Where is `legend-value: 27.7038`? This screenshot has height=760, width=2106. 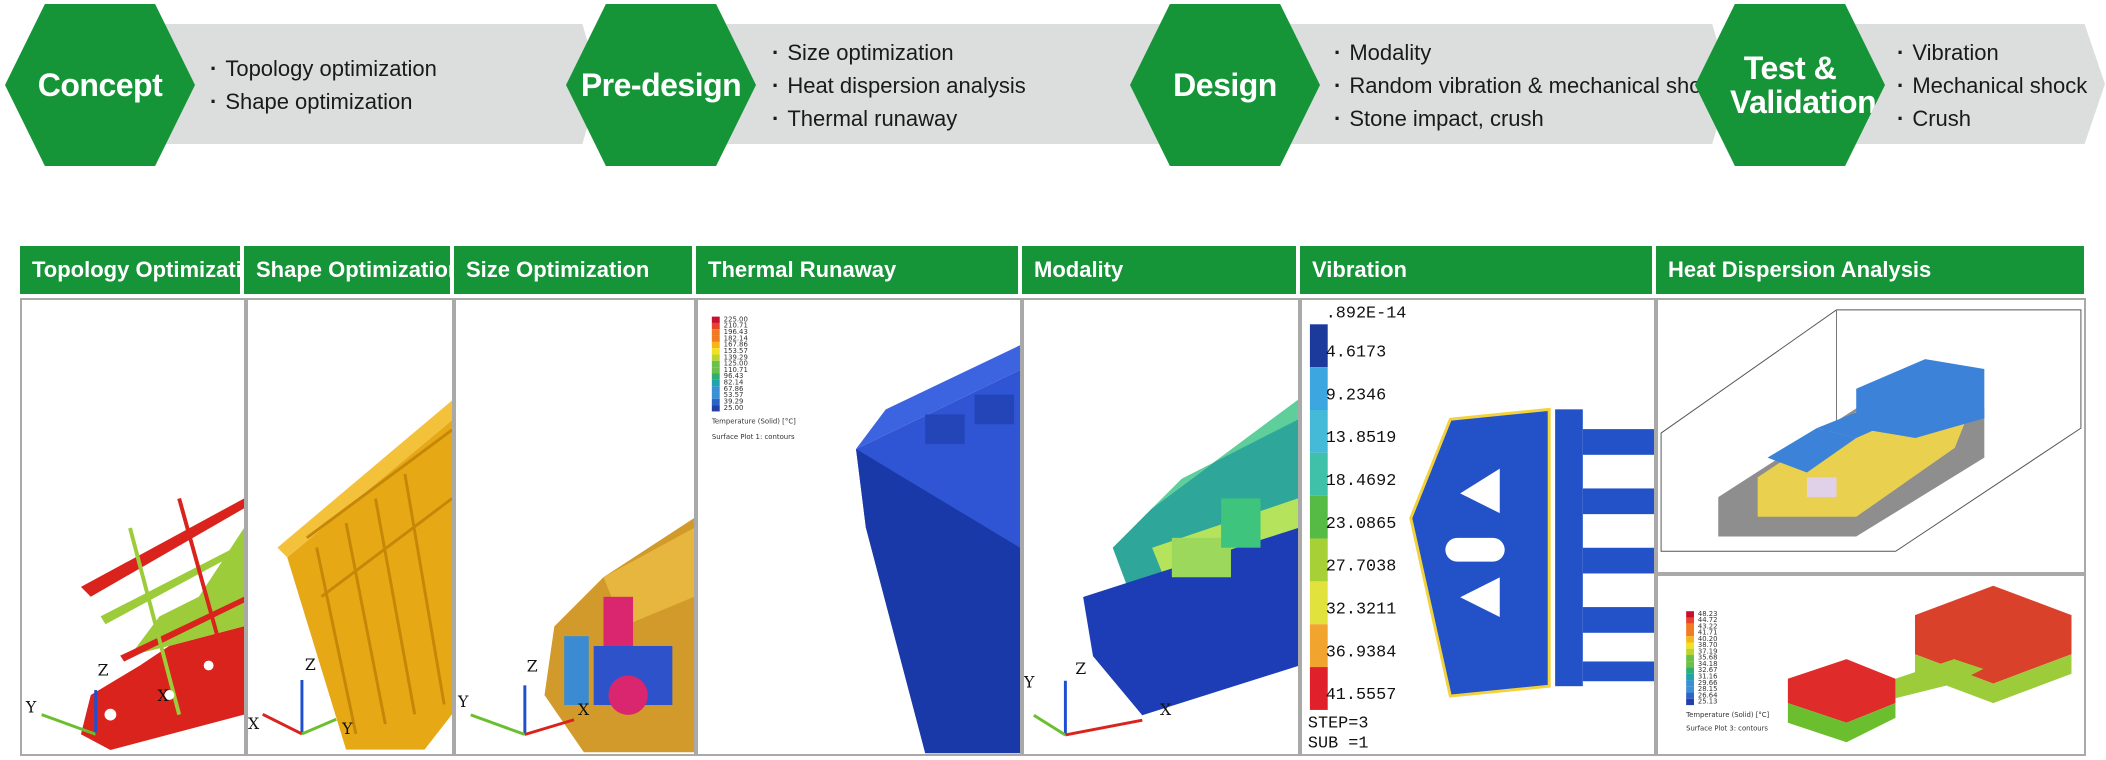
legend-value: 27.7038 is located at coordinates (1361, 567).